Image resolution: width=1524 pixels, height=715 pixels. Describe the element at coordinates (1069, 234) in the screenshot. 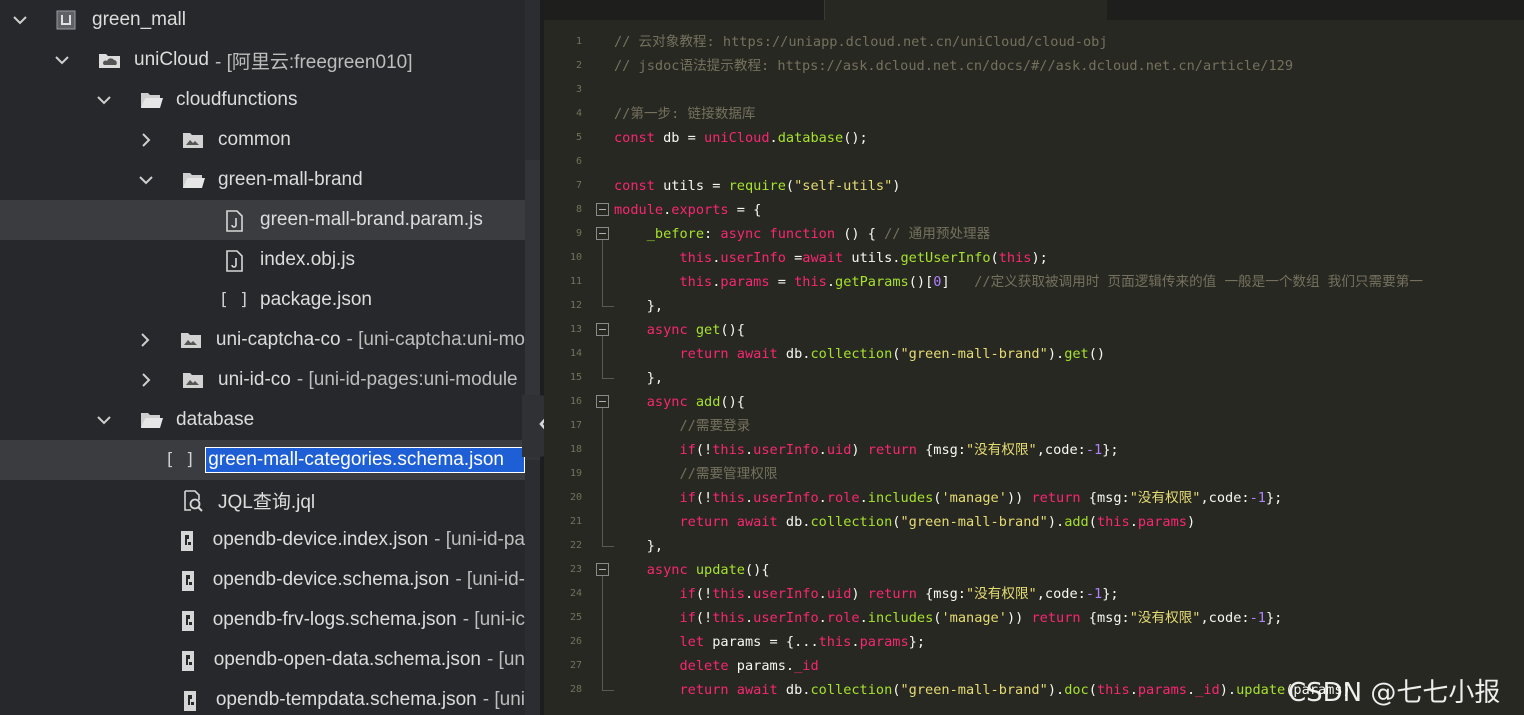

I see `code-line: _before: async function () { // 通用预处理器` at that location.